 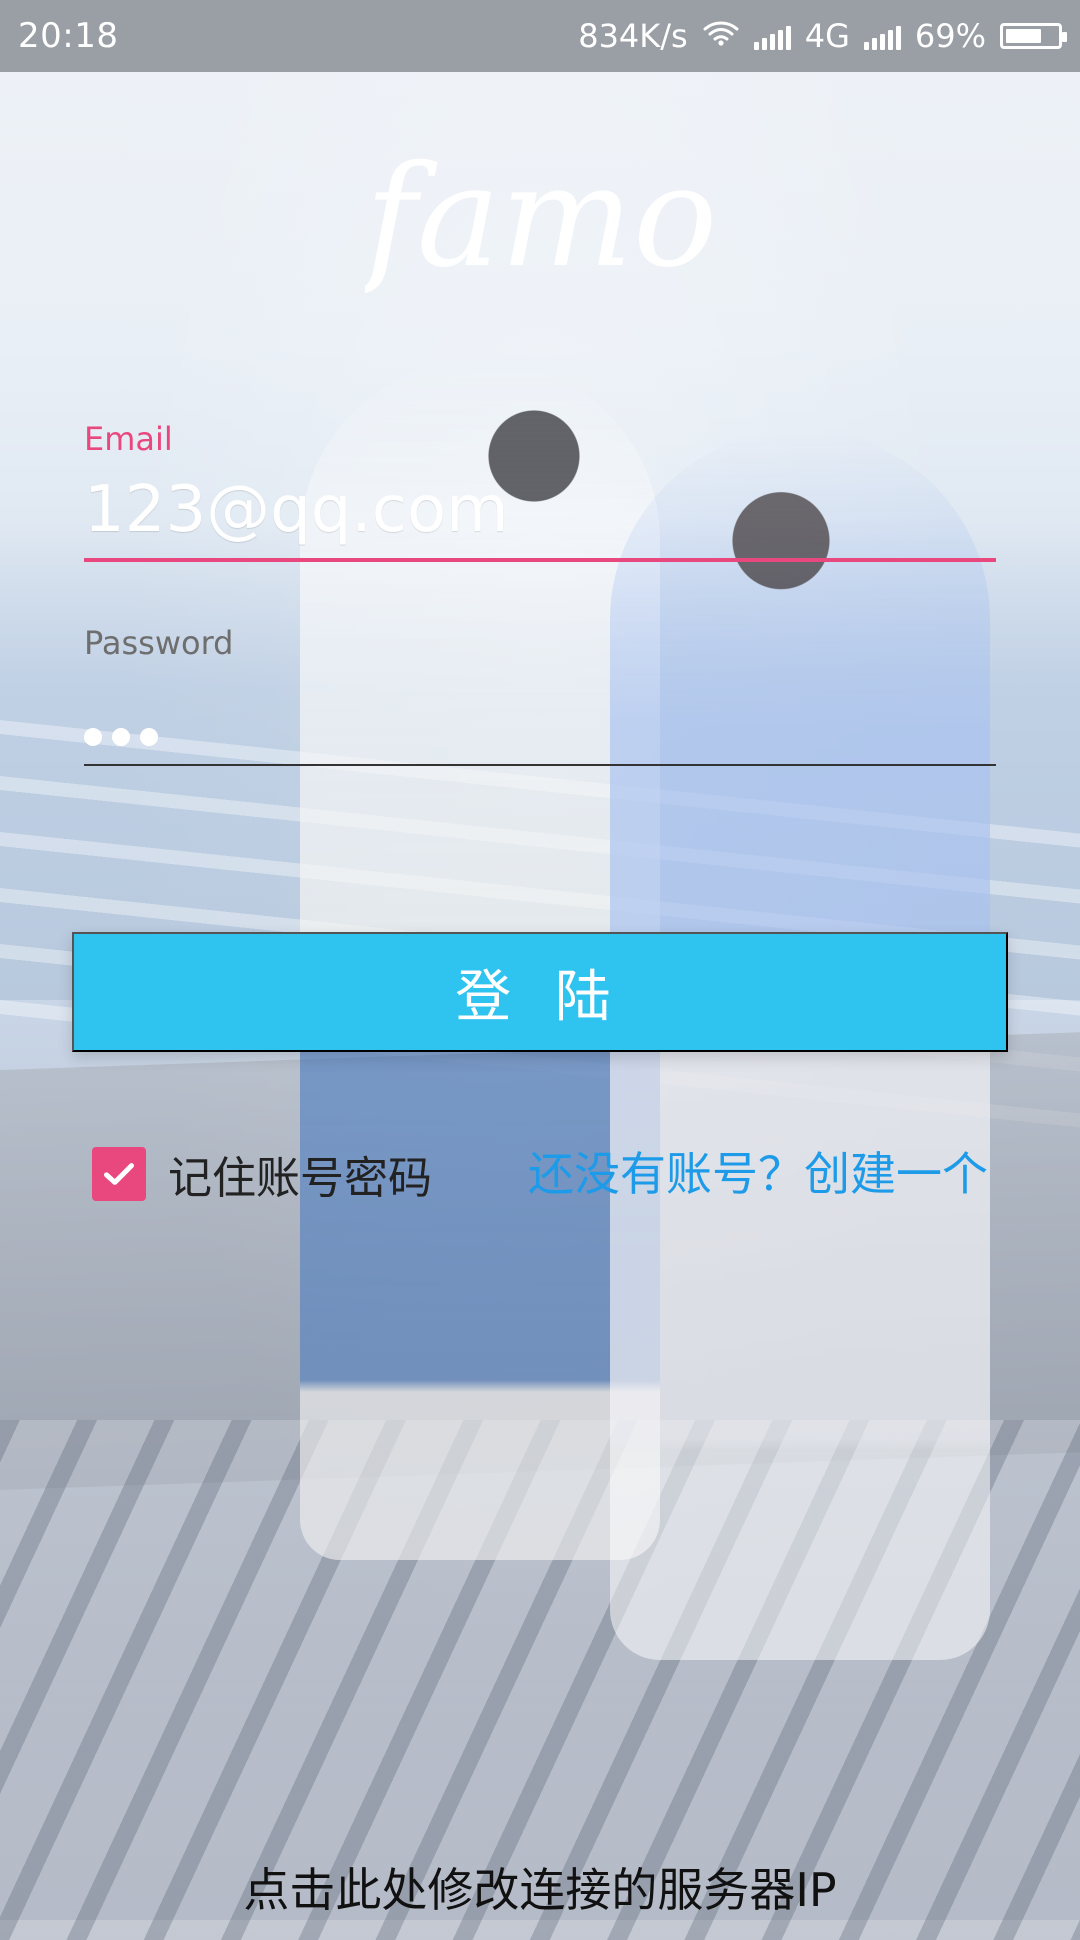 What do you see at coordinates (827, 36) in the screenshot?
I see `status-network-type: 4G` at bounding box center [827, 36].